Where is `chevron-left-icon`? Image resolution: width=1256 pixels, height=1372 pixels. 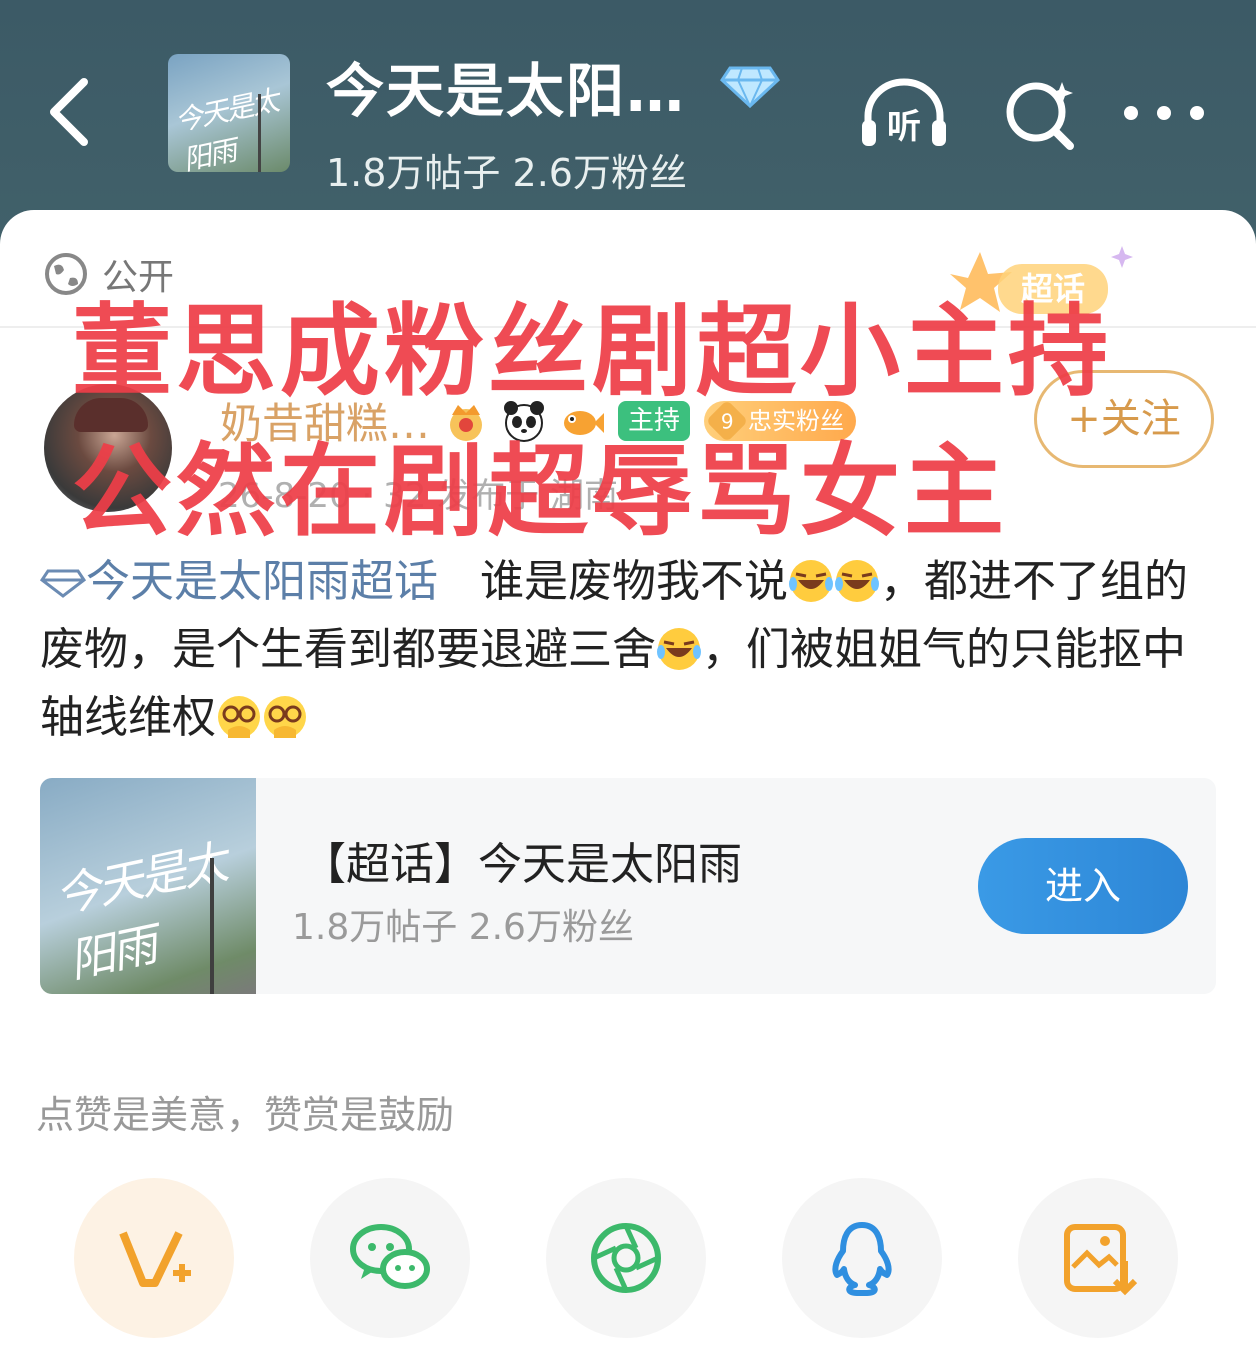 chevron-left-icon is located at coordinates (69, 112).